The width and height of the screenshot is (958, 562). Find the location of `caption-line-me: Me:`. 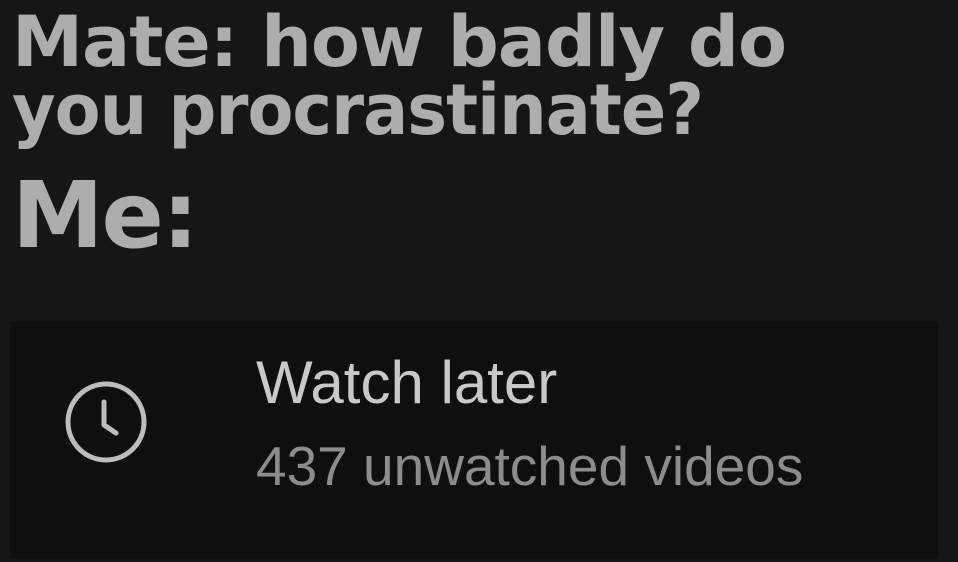

caption-line-me: Me: is located at coordinates (105, 215).